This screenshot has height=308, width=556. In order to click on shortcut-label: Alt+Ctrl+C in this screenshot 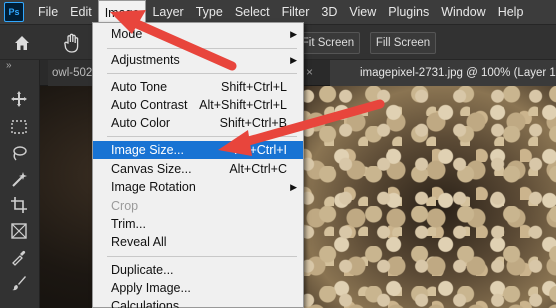, I will do `click(258, 169)`.